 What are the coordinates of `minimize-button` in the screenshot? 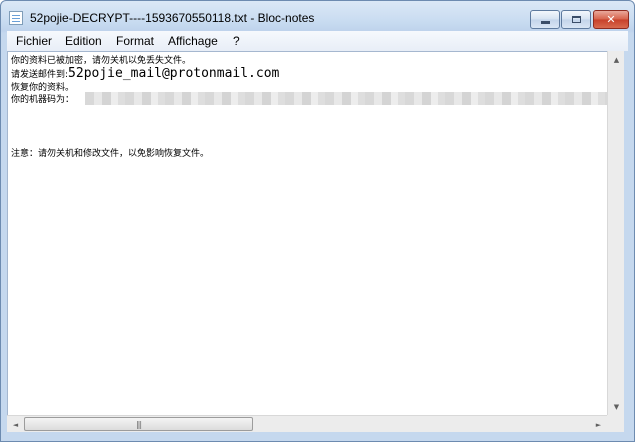 It's located at (545, 19).